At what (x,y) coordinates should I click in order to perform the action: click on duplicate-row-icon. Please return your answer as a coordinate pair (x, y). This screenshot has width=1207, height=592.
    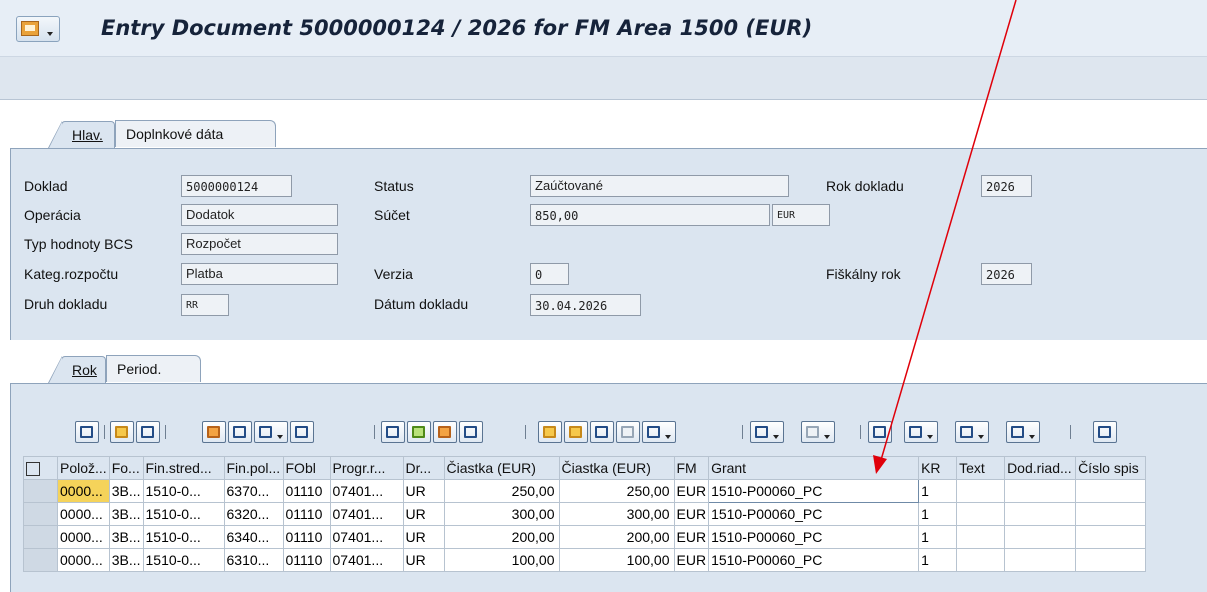
    Looking at the image, I should click on (471, 432).